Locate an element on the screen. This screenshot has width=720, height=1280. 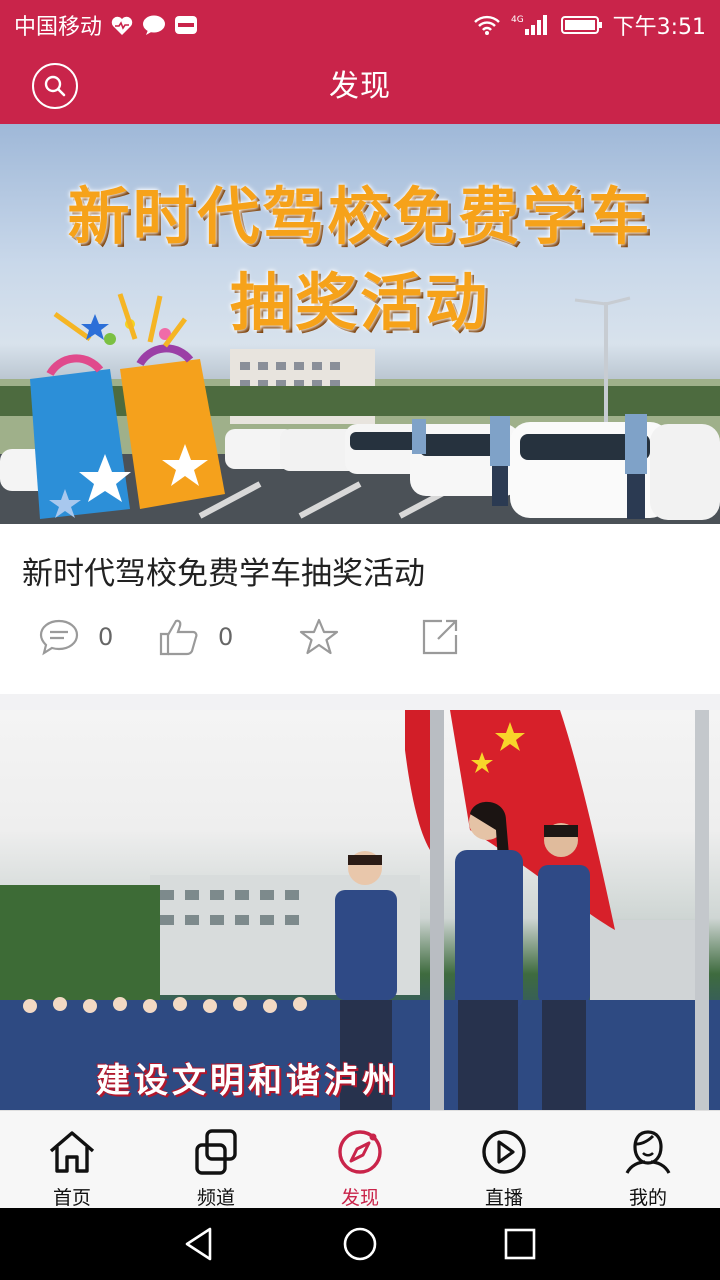
favorite-button is located at coordinates (319, 637).